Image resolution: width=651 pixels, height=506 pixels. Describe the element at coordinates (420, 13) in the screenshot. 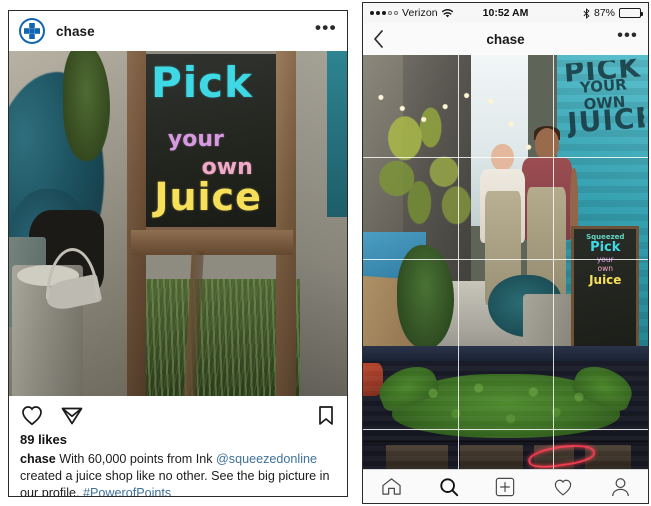

I see `carrier-label: Verizon` at that location.